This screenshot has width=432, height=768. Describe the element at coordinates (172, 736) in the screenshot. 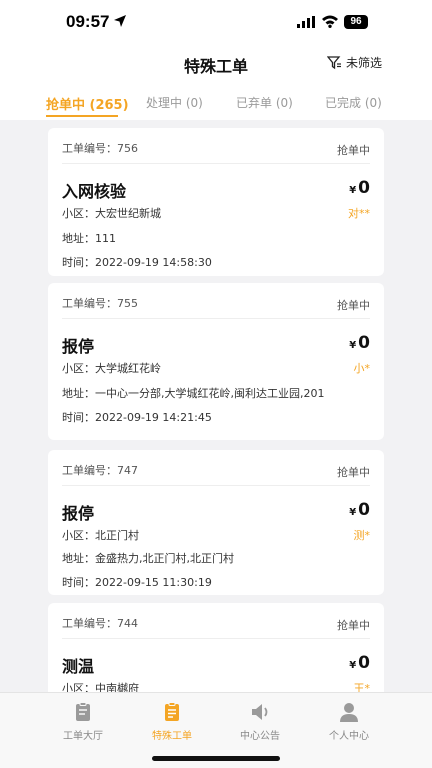

I see `nav-label: 特殊工单` at that location.